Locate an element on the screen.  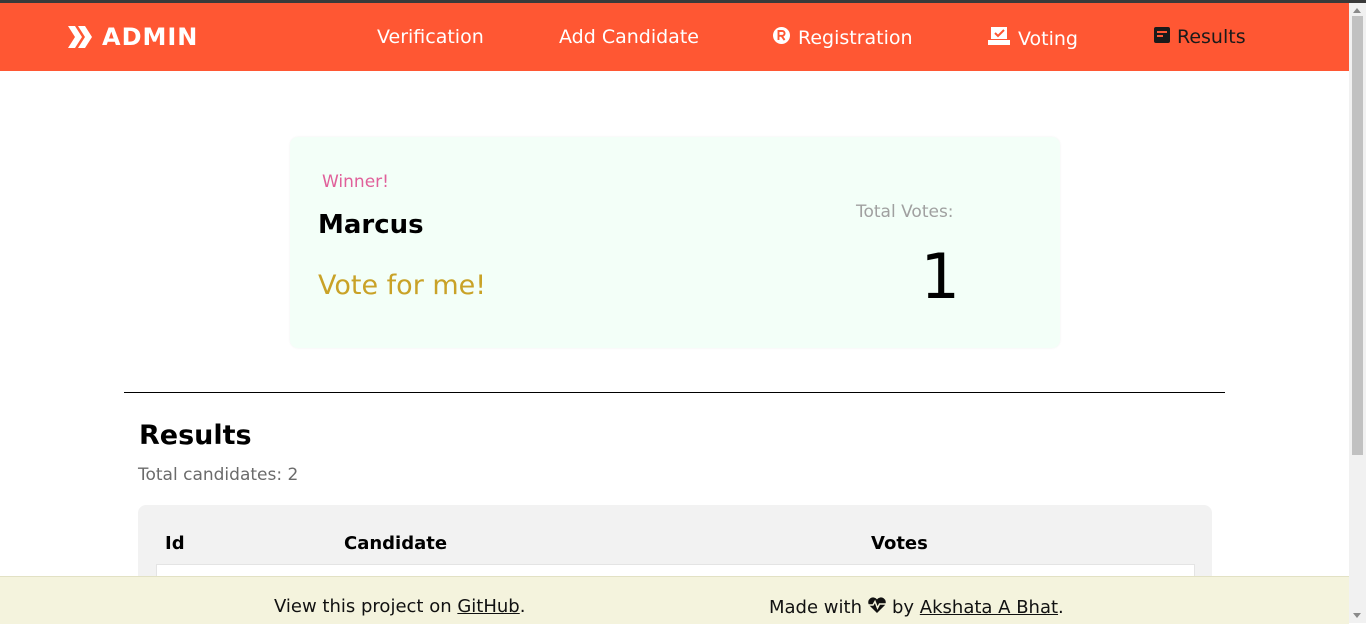
nav-voting: Voting is located at coordinates (1032, 38).